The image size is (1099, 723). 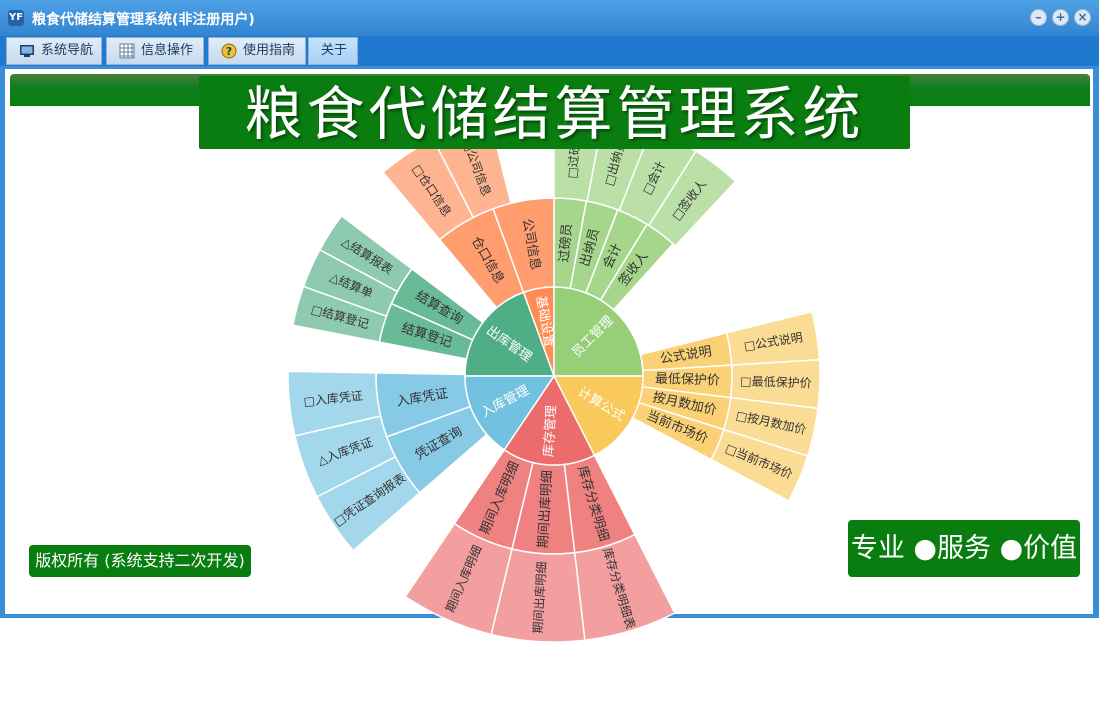 I want to click on sunburst-label: 最低保护价, so click(x=687, y=380).